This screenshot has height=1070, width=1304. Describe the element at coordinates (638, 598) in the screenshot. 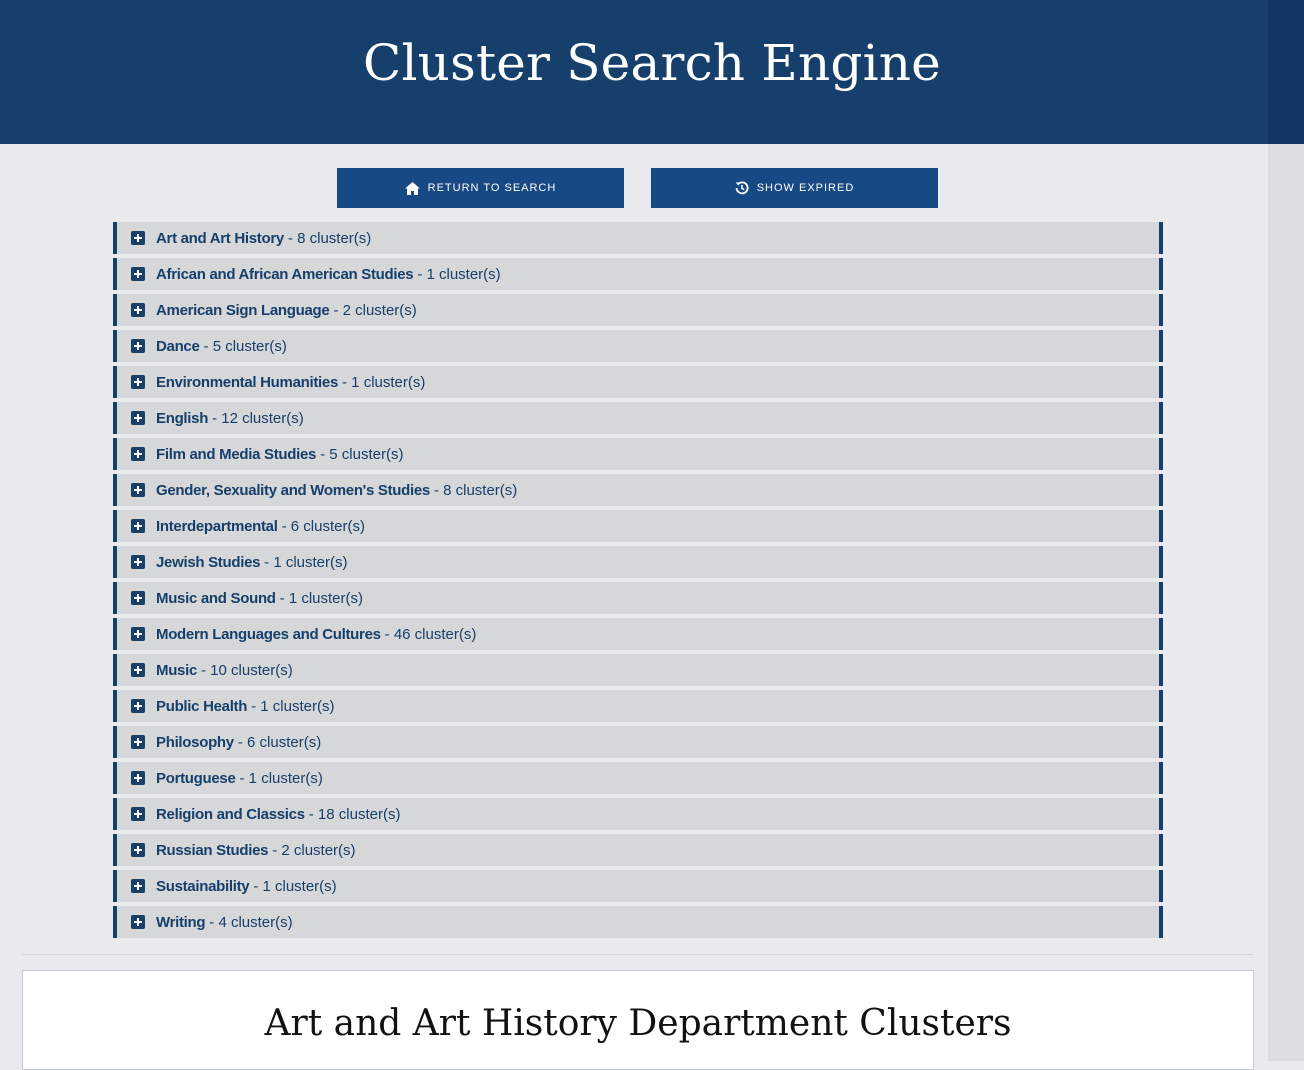

I see `department-row: Music and Sound - 1 cluster(s)` at that location.